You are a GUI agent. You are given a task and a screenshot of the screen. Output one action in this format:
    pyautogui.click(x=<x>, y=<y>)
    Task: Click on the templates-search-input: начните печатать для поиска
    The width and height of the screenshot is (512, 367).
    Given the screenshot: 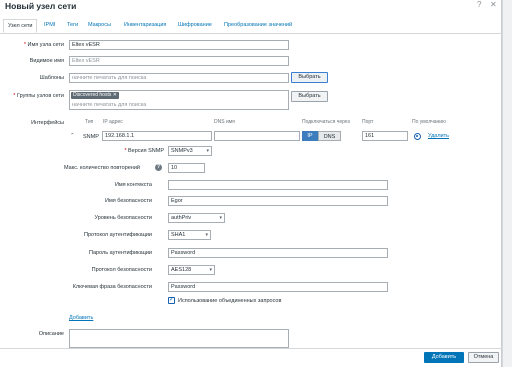 What is the action you would take?
    pyautogui.click(x=179, y=78)
    